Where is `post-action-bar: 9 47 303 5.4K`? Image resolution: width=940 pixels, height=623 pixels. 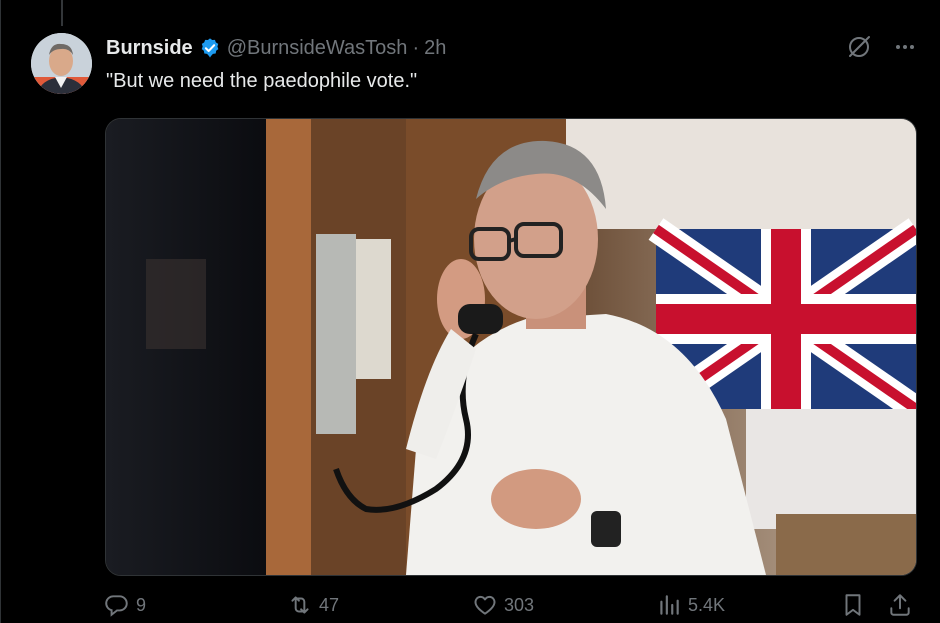
post-action-bar: 9 47 303 5.4K is located at coordinates (470, 607).